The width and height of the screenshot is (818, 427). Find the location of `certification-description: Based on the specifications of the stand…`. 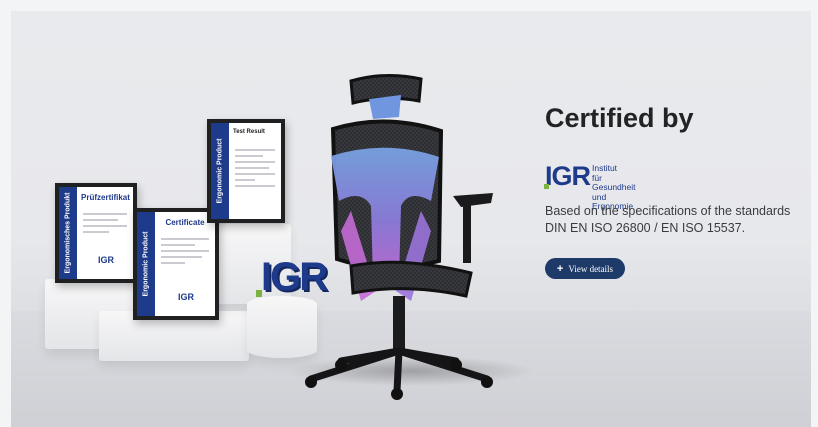

certification-description: Based on the specifications of the stand… is located at coordinates (668, 219).